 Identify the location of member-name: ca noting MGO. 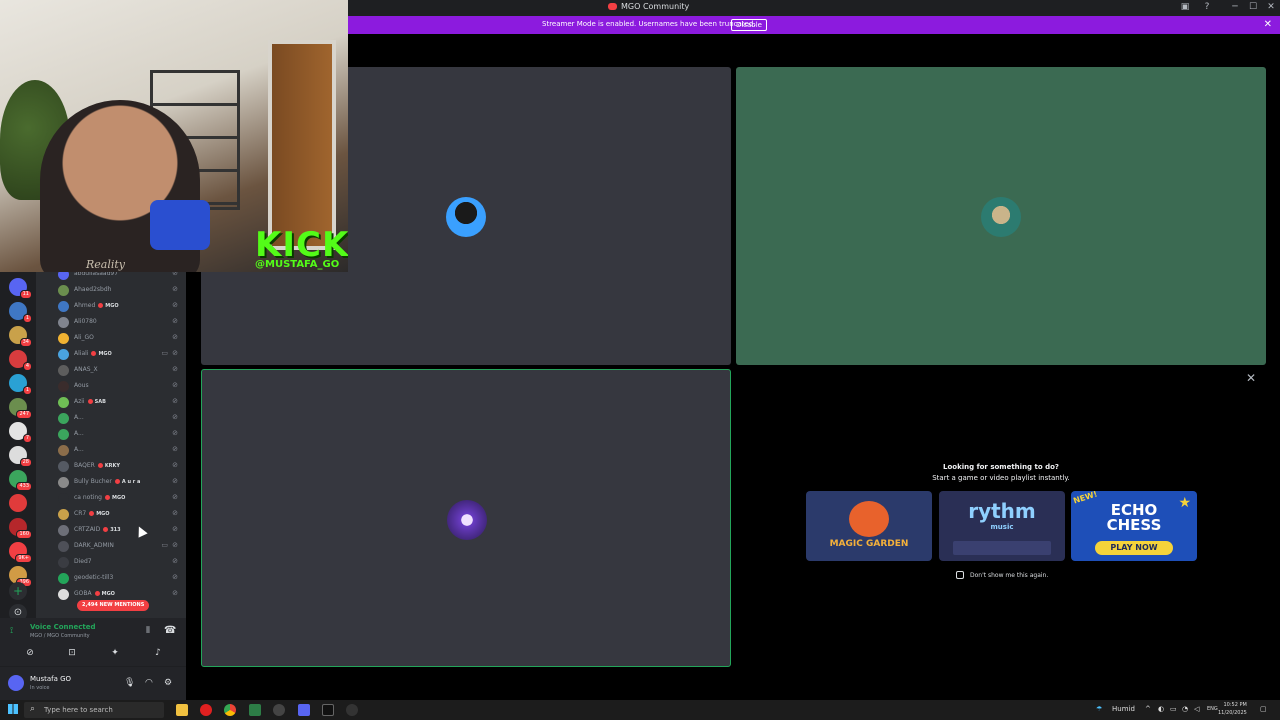
(99, 497).